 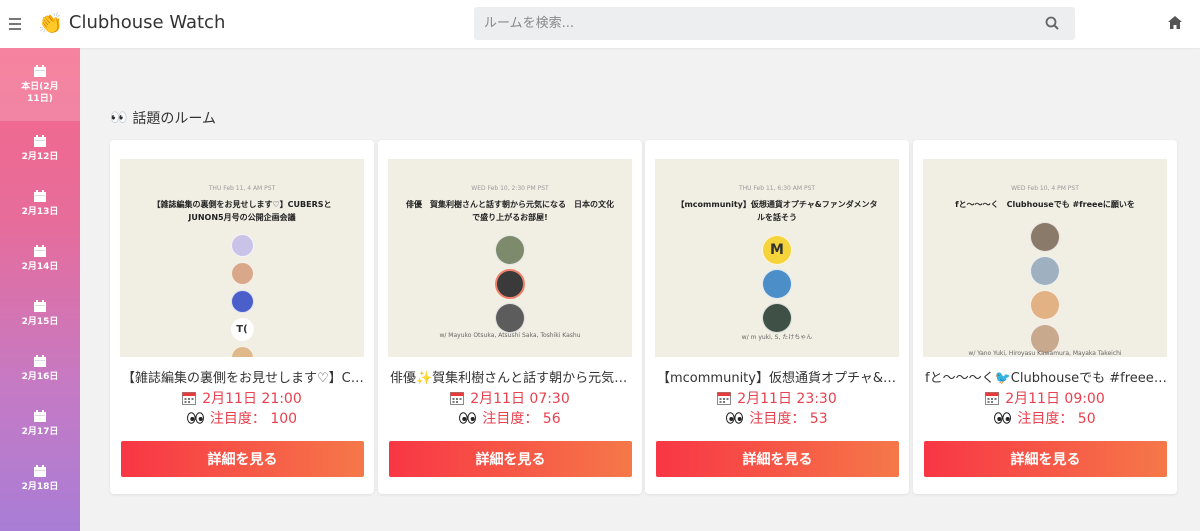 I want to click on sidebar-item-label: 2月18日, so click(x=40, y=486).